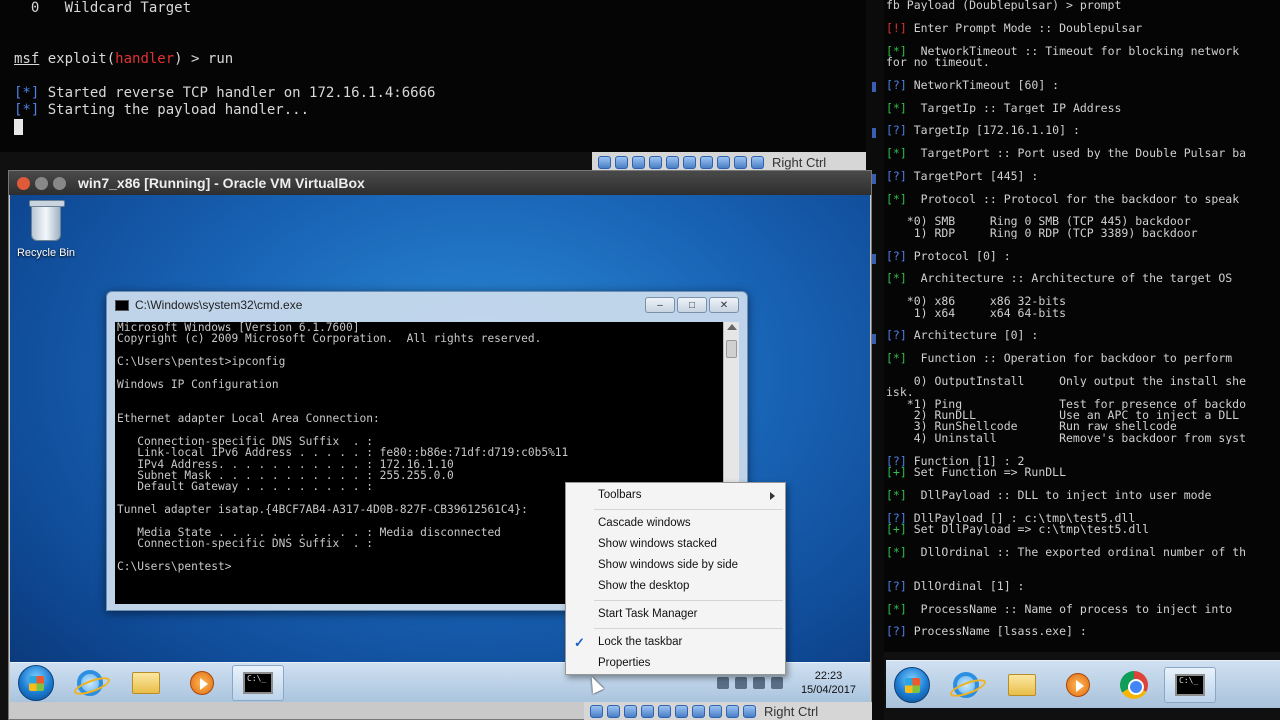  Describe the element at coordinates (675, 586) in the screenshot. I see `menu-item-show-the-desktop: Show the desktop` at that location.